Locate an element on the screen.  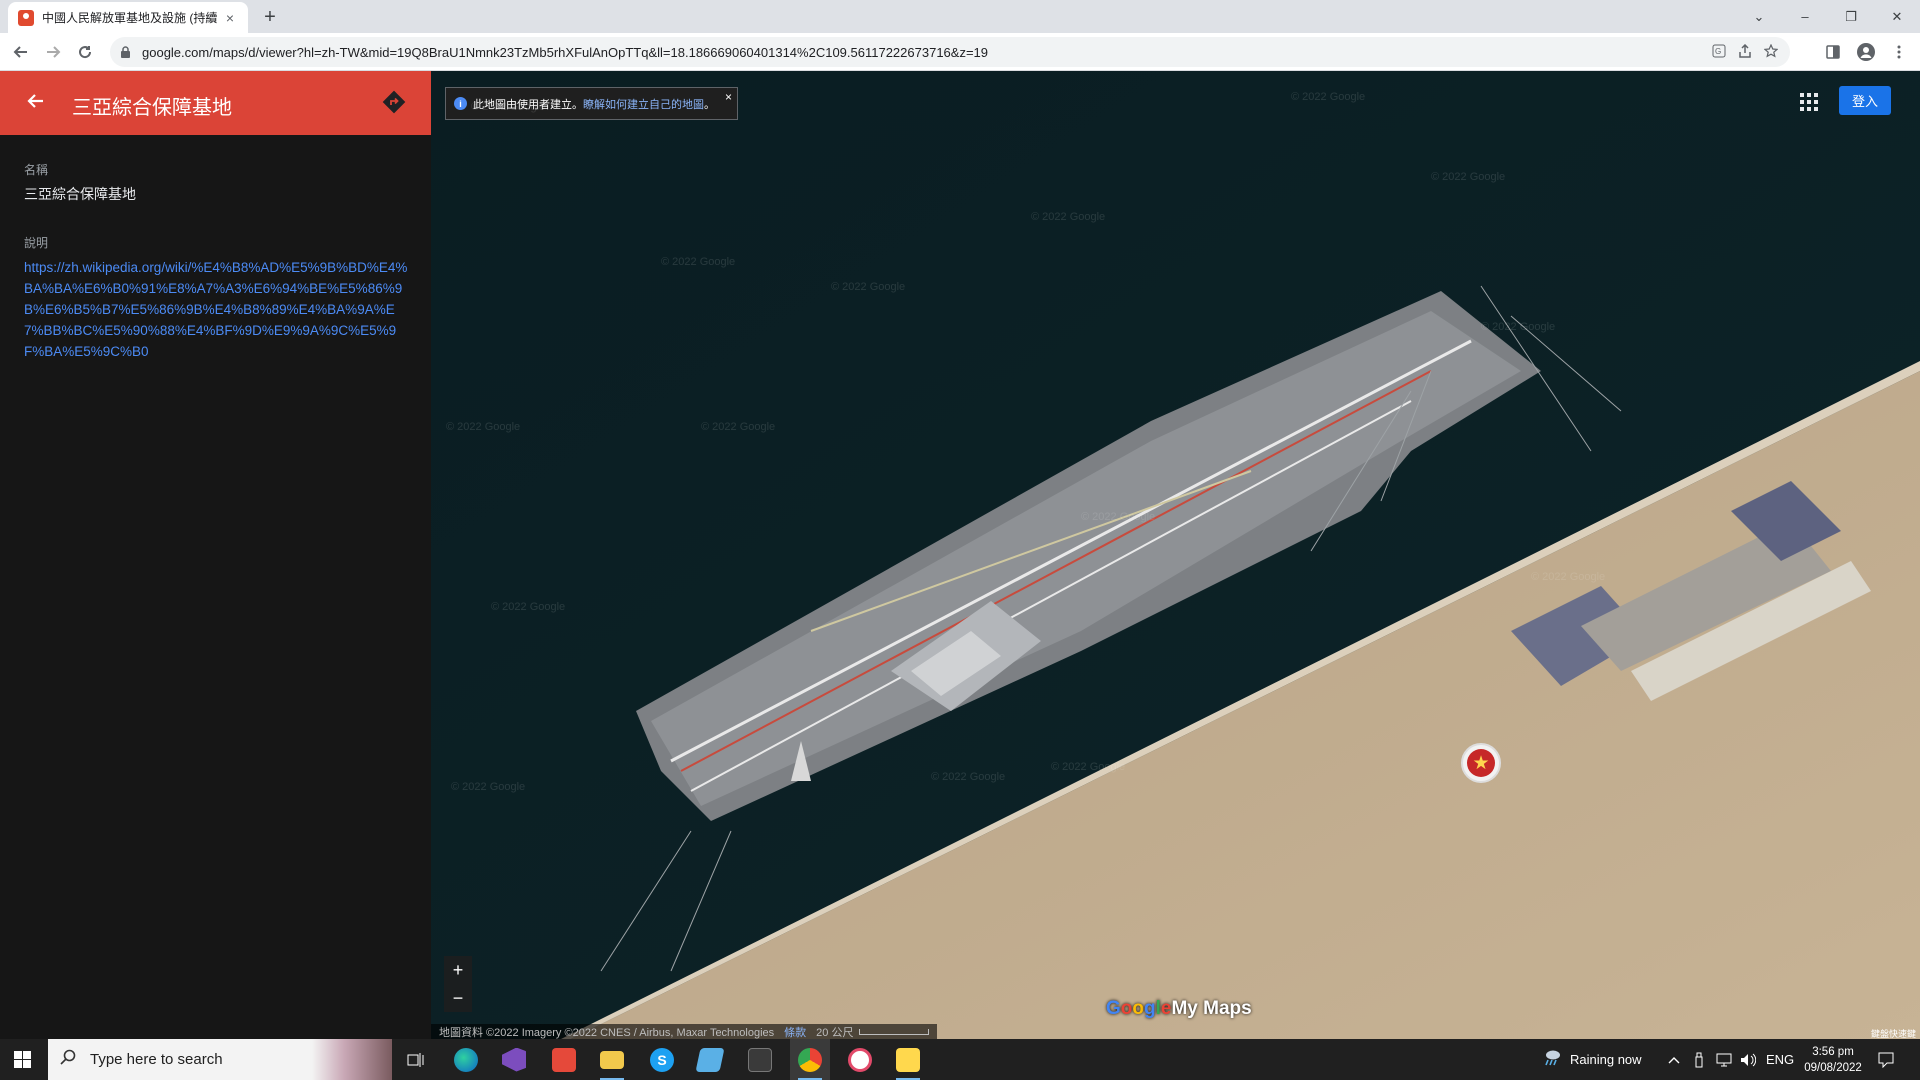
banner-text: 此地圖由使用者建立。 is located at coordinates (528, 104).